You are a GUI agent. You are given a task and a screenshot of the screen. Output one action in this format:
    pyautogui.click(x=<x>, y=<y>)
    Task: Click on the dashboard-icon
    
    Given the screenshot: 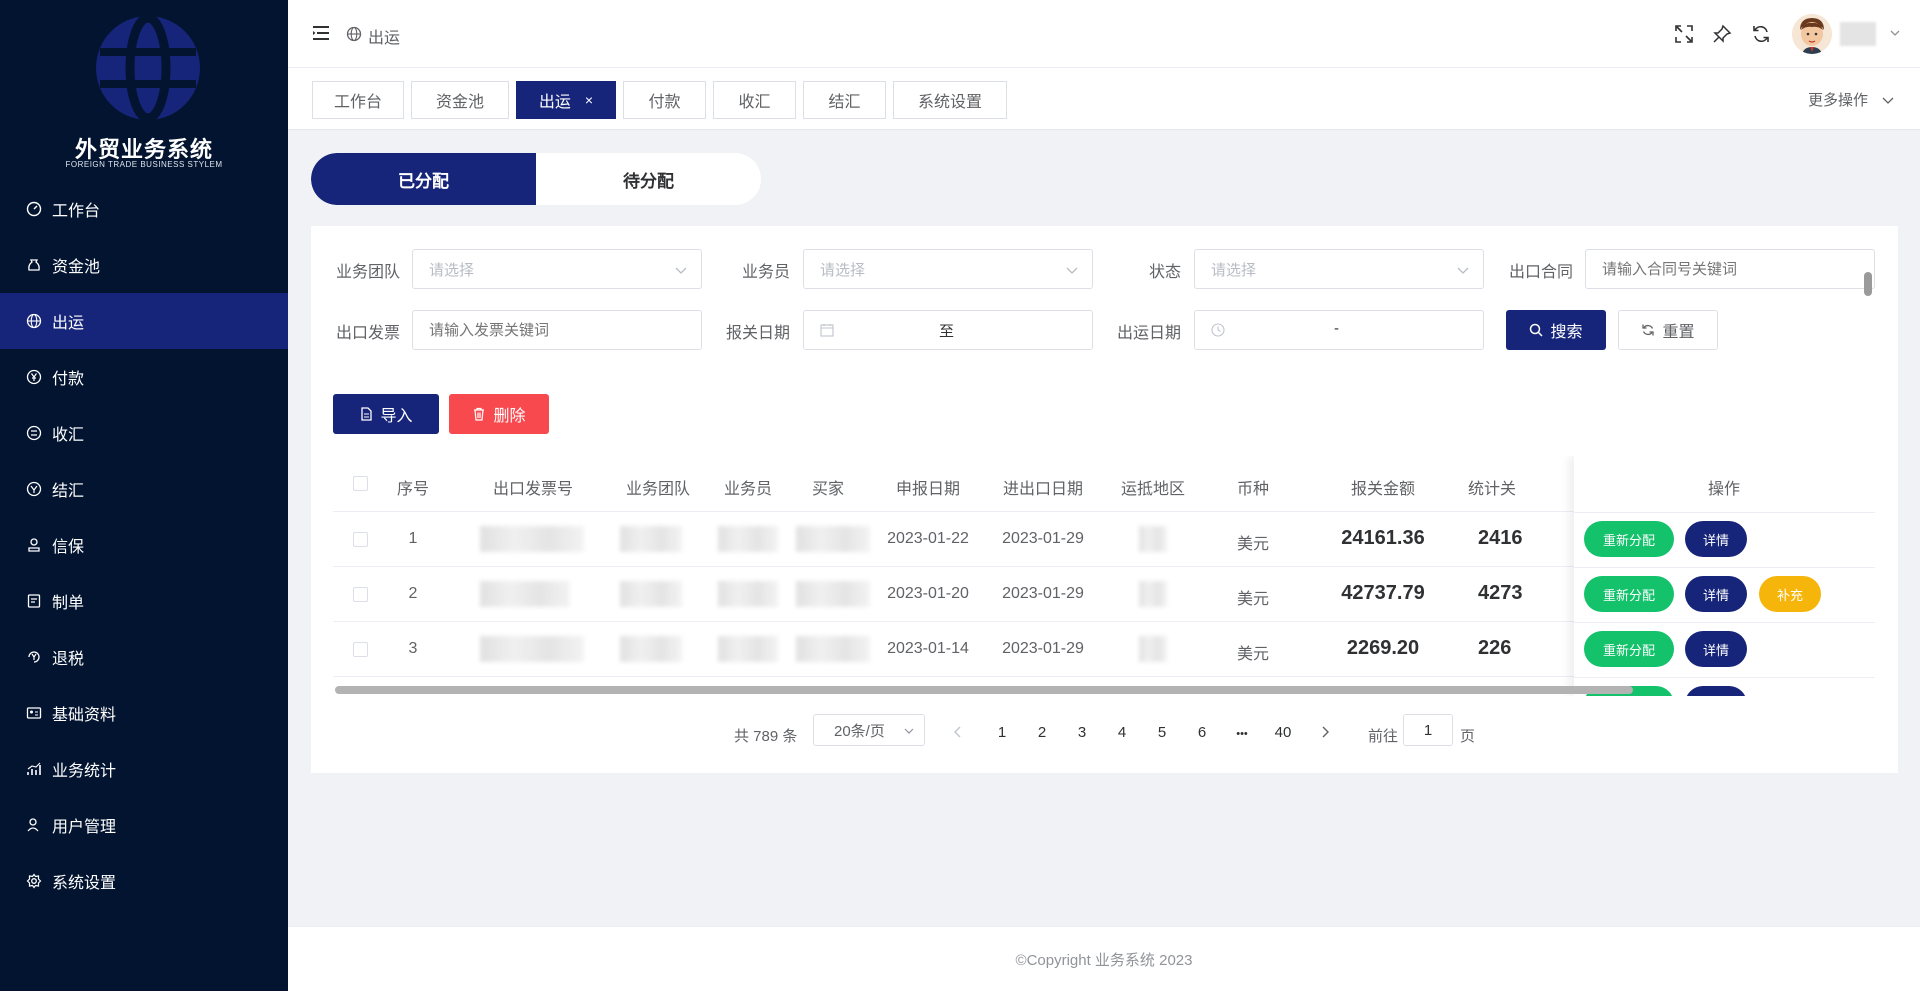 What is the action you would take?
    pyautogui.click(x=34, y=209)
    